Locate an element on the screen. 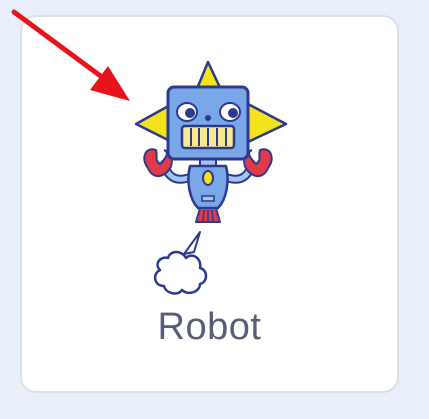 The image size is (429, 419). sprite-name-label: Robot is located at coordinates (209, 327).